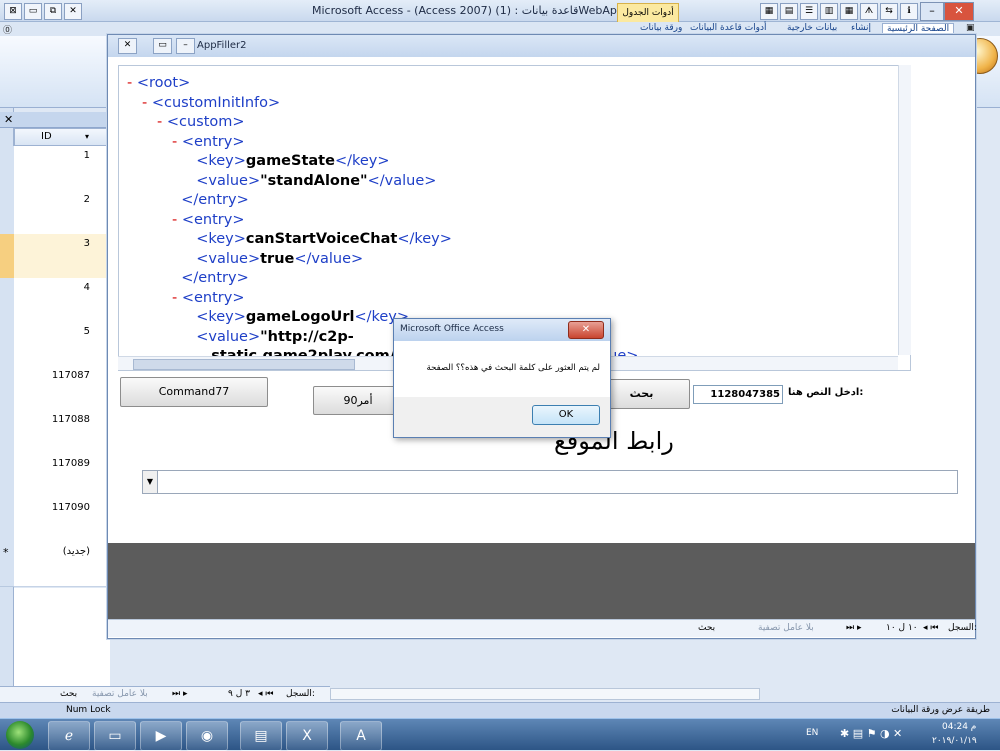  Describe the element at coordinates (55, 476) in the screenshot. I see `table-row: 117089` at that location.